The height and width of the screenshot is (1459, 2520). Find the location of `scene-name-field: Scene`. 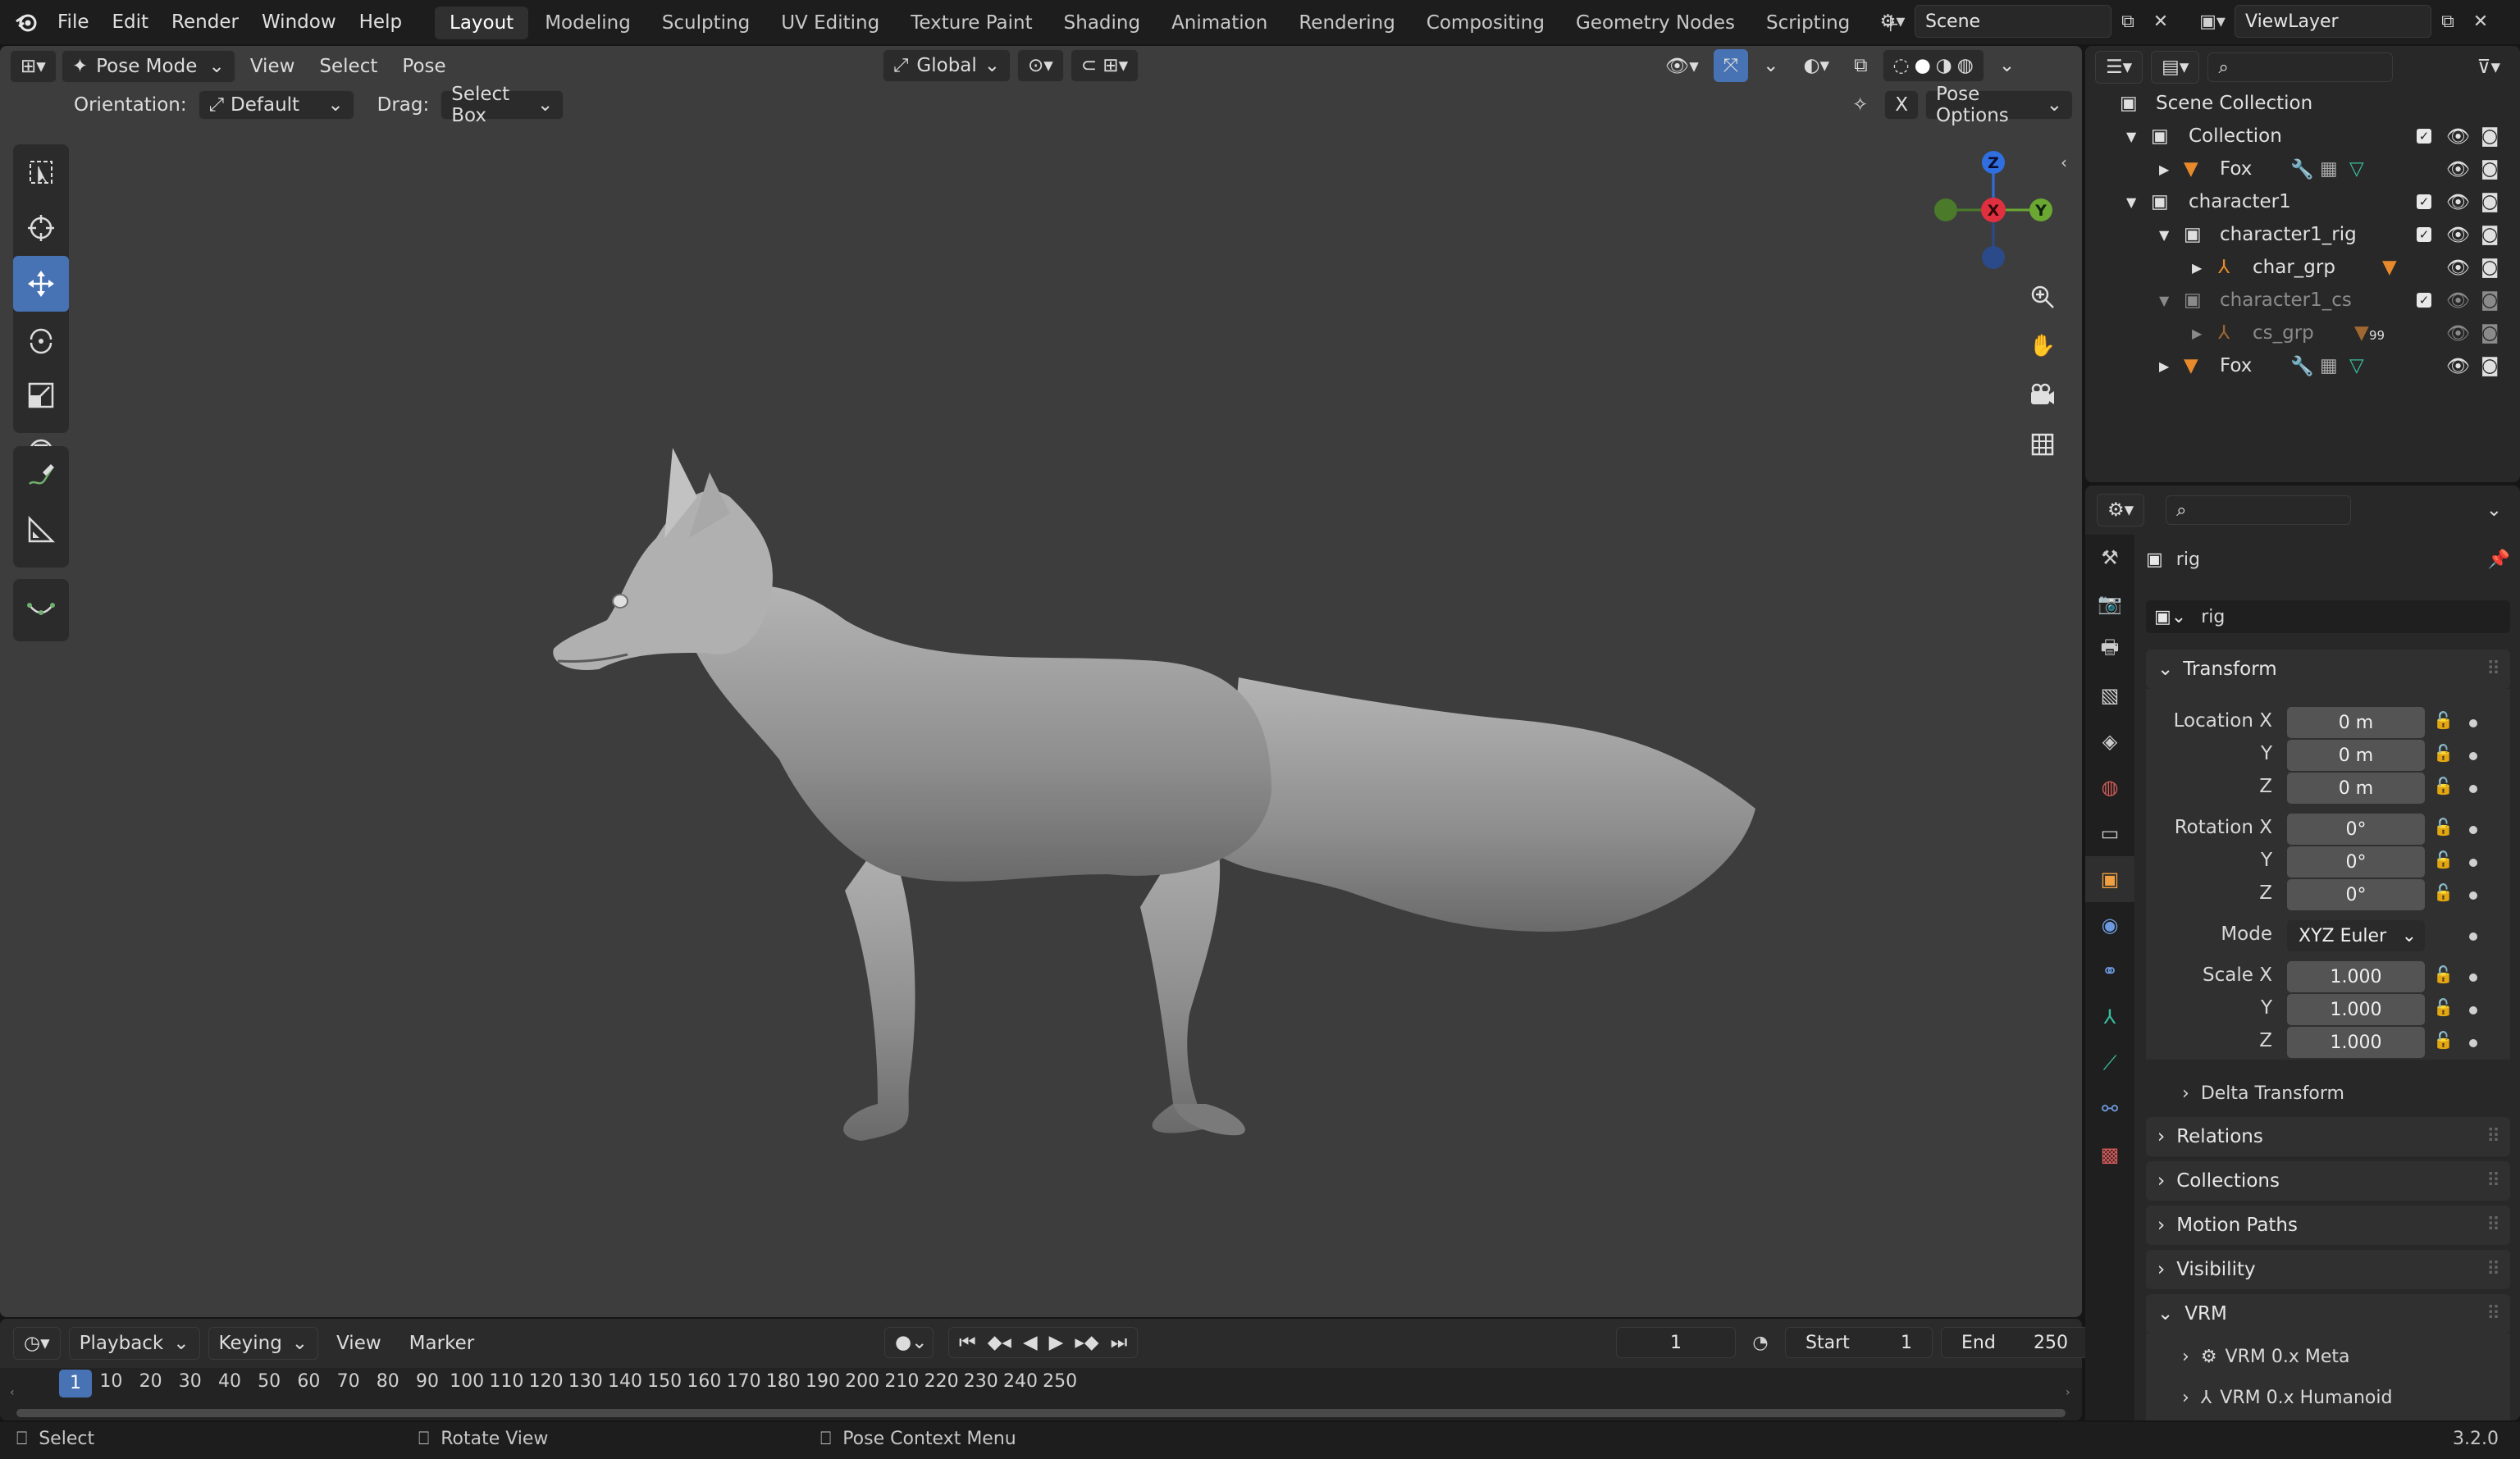

scene-name-field: Scene is located at coordinates (2013, 21).